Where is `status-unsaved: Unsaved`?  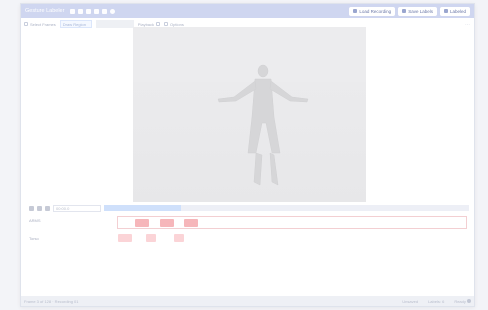
status-unsaved: Unsaved is located at coordinates (410, 301).